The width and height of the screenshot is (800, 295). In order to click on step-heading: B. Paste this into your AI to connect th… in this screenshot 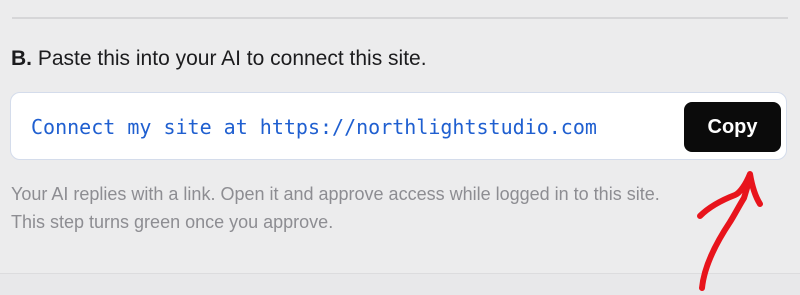, I will do `click(219, 59)`.